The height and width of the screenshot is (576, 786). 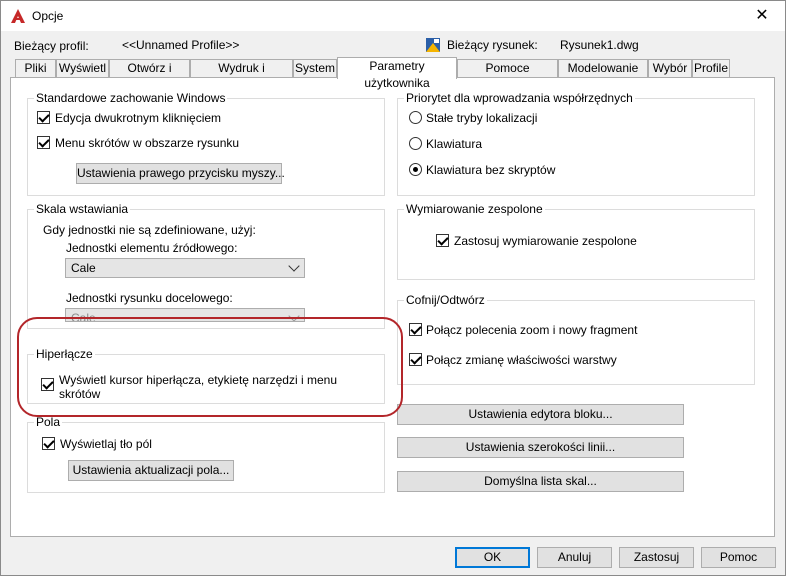 What do you see at coordinates (532, 330) in the screenshot?
I see `combine-zoom-label: Połącz polecenia zoom i nowy fragment` at bounding box center [532, 330].